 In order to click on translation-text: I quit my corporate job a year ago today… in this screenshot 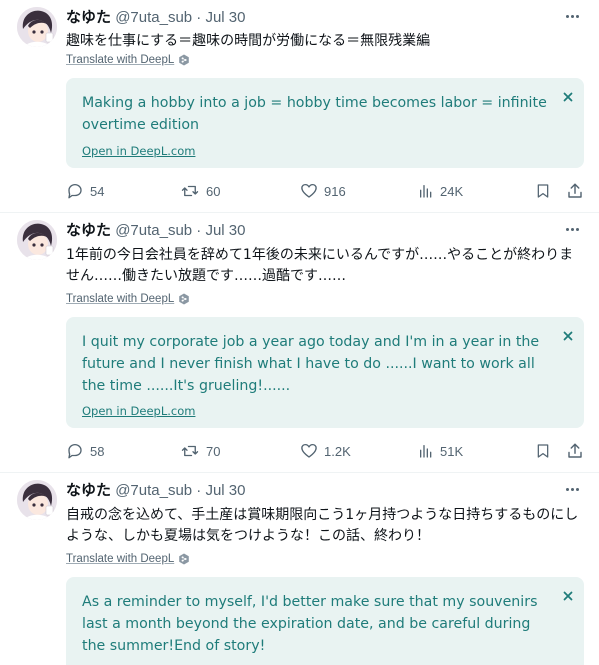, I will do `click(311, 364)`.